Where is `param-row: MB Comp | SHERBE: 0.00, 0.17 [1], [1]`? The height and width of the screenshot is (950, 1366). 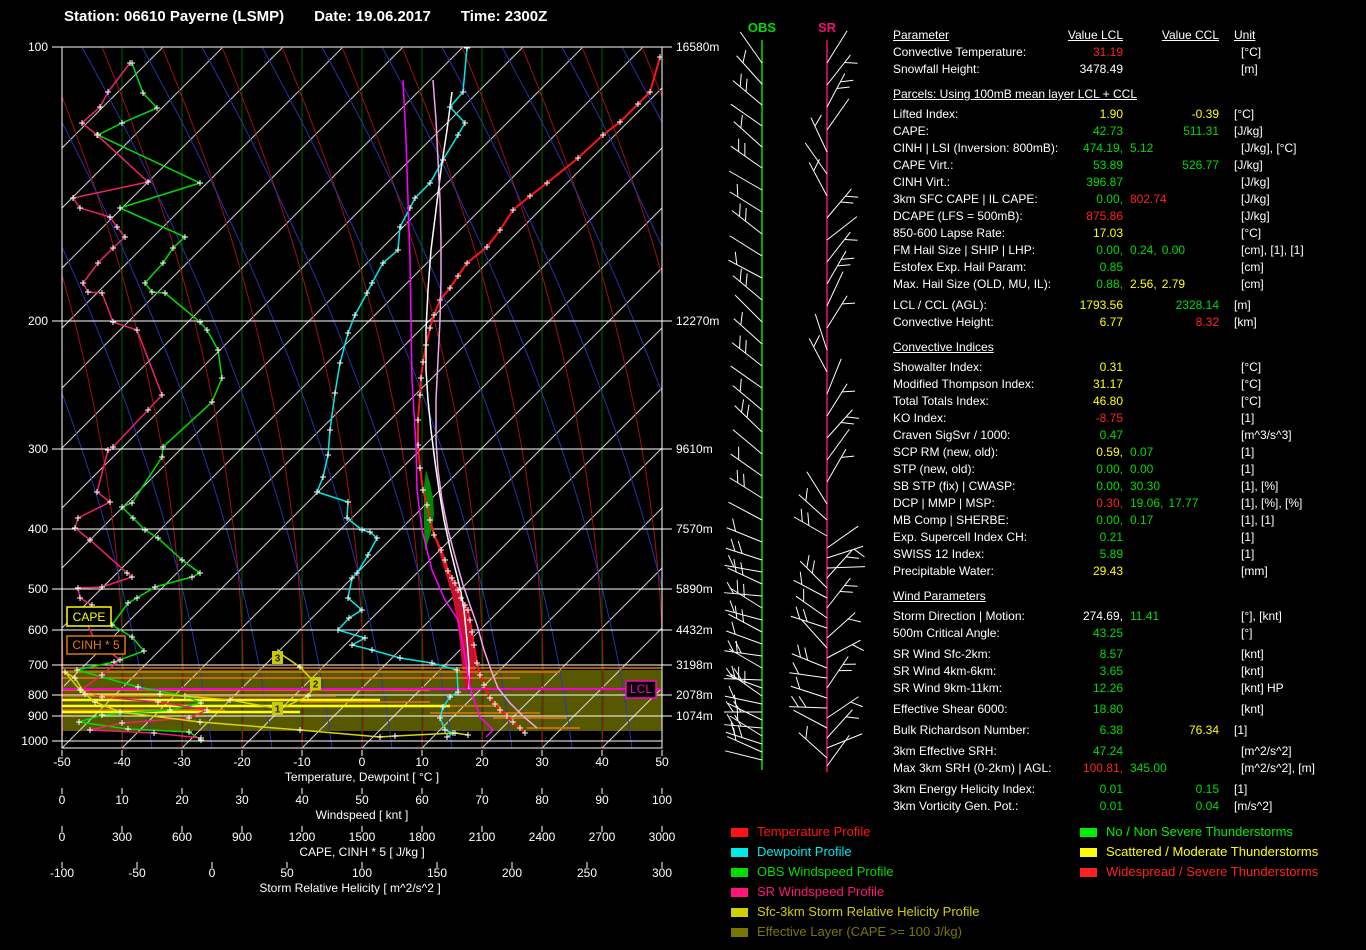 param-row: MB Comp | SHERBE: 0.00, 0.17 [1], [1] is located at coordinates (1084, 520).